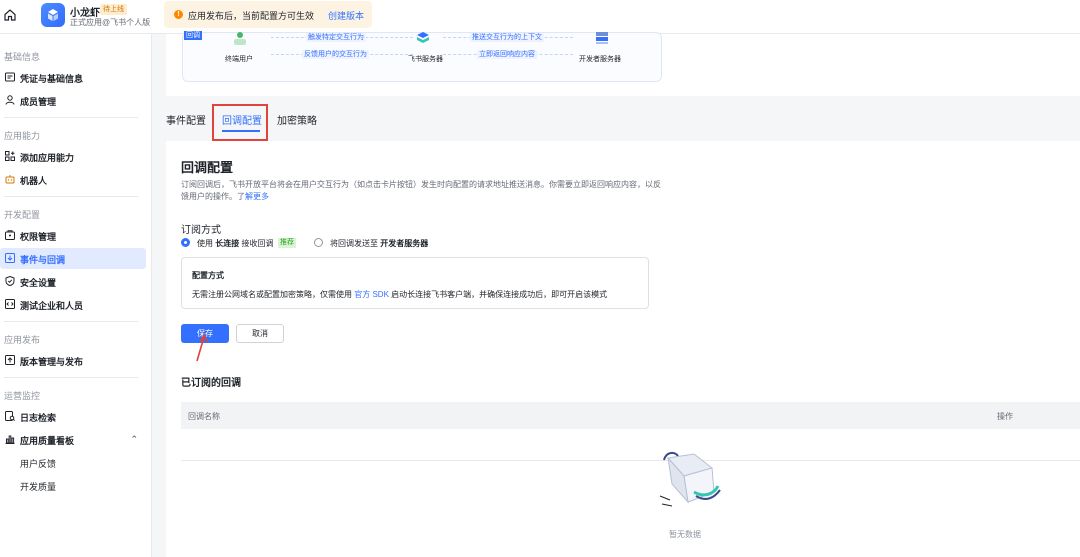  Describe the element at coordinates (185, 242) in the screenshot. I see `long-connection-radio` at that location.